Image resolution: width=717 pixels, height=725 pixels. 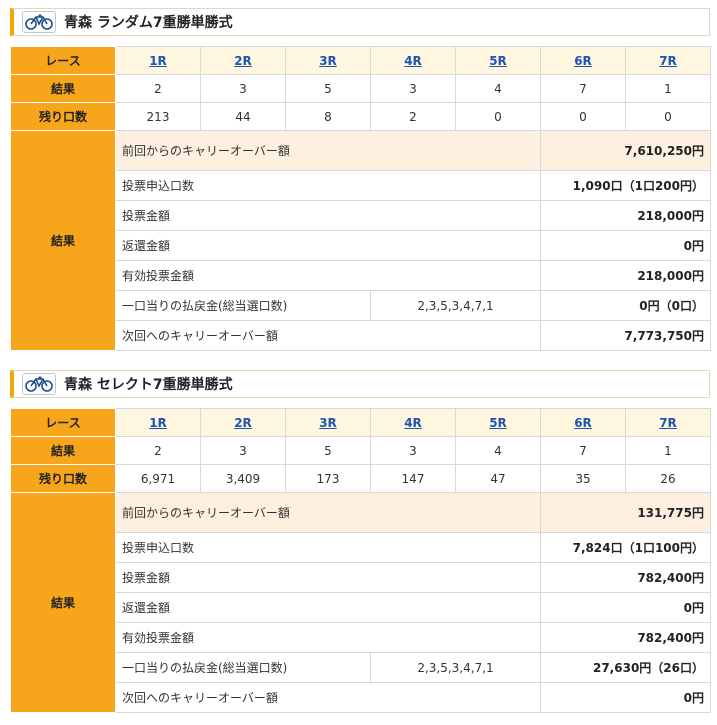 I want to click on valid-row: 有効投票金額 782,400円, so click(x=361, y=637).